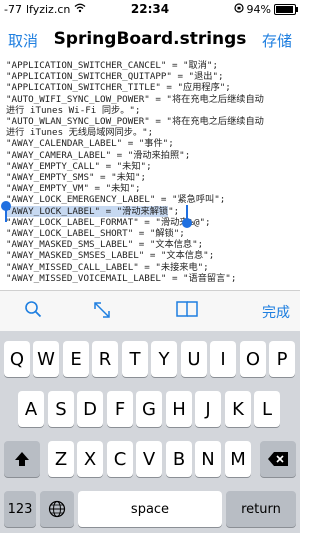 This screenshot has height=533, width=320. I want to click on key-j: J, so click(208, 409).